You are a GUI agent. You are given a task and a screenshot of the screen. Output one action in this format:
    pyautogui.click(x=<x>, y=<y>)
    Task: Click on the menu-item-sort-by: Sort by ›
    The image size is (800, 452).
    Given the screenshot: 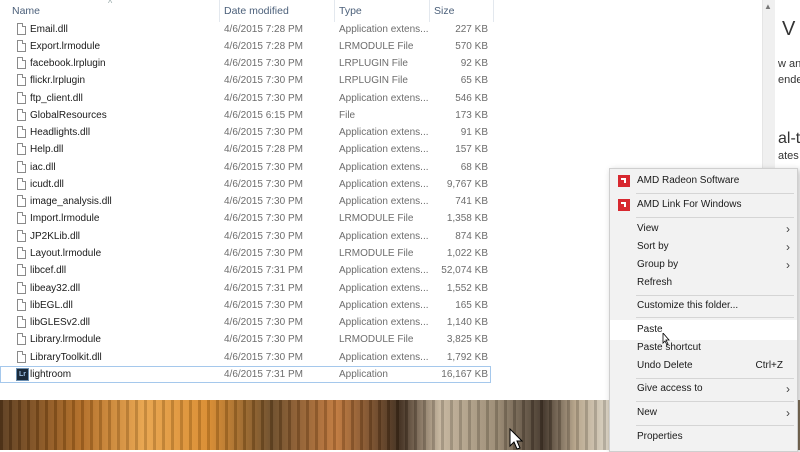 What is the action you would take?
    pyautogui.click(x=703, y=247)
    